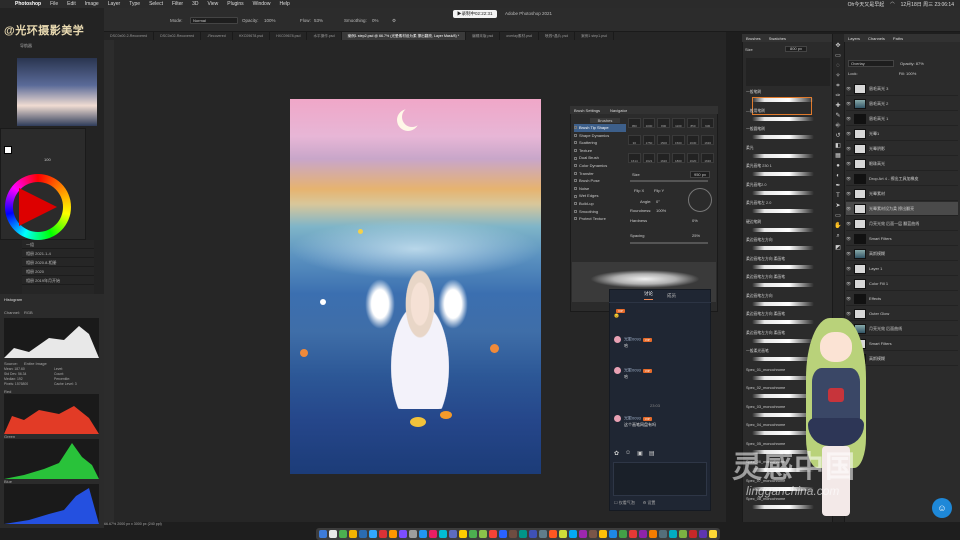 The image size is (960, 540). What do you see at coordinates (92, 4) in the screenshot?
I see `menu-image: Image` at bounding box center [92, 4].